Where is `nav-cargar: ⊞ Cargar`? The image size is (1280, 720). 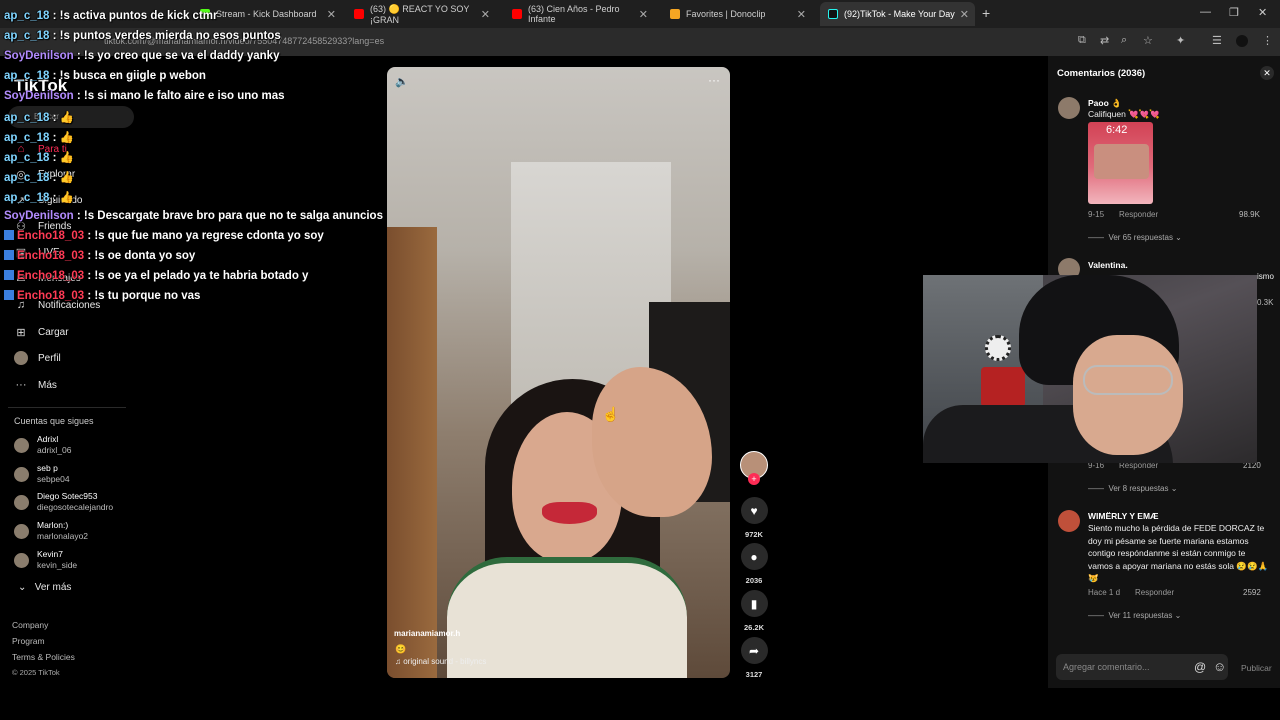
nav-cargar: ⊞ Cargar is located at coordinates (41, 332).